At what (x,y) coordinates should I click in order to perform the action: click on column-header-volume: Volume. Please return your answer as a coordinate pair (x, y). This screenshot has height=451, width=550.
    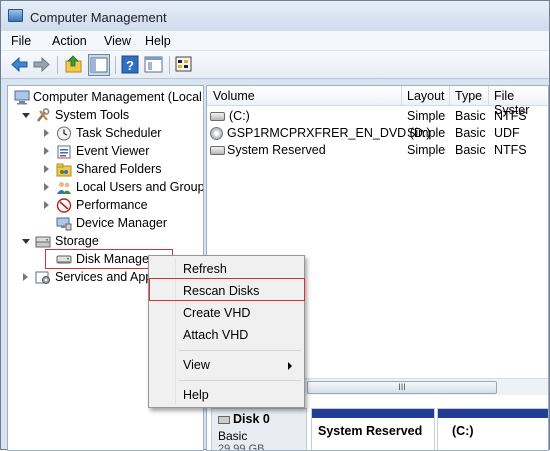
    Looking at the image, I should click on (234, 96).